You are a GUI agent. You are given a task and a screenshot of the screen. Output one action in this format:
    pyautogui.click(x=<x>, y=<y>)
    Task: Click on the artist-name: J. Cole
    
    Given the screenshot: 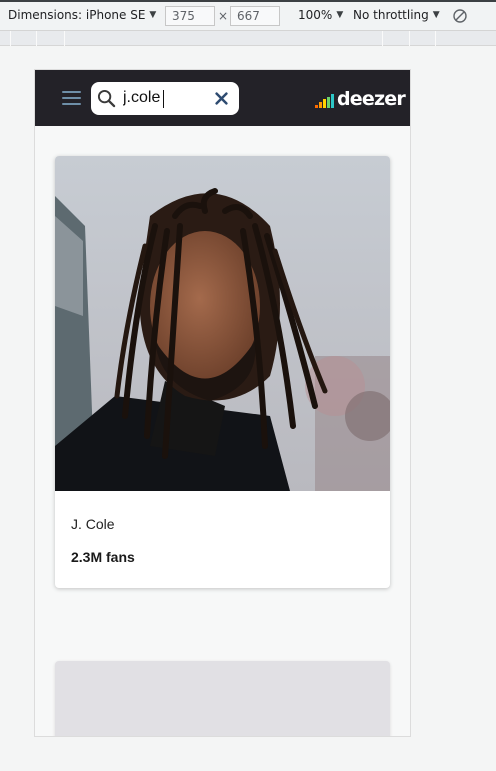 What is the action you would take?
    pyautogui.click(x=93, y=524)
    